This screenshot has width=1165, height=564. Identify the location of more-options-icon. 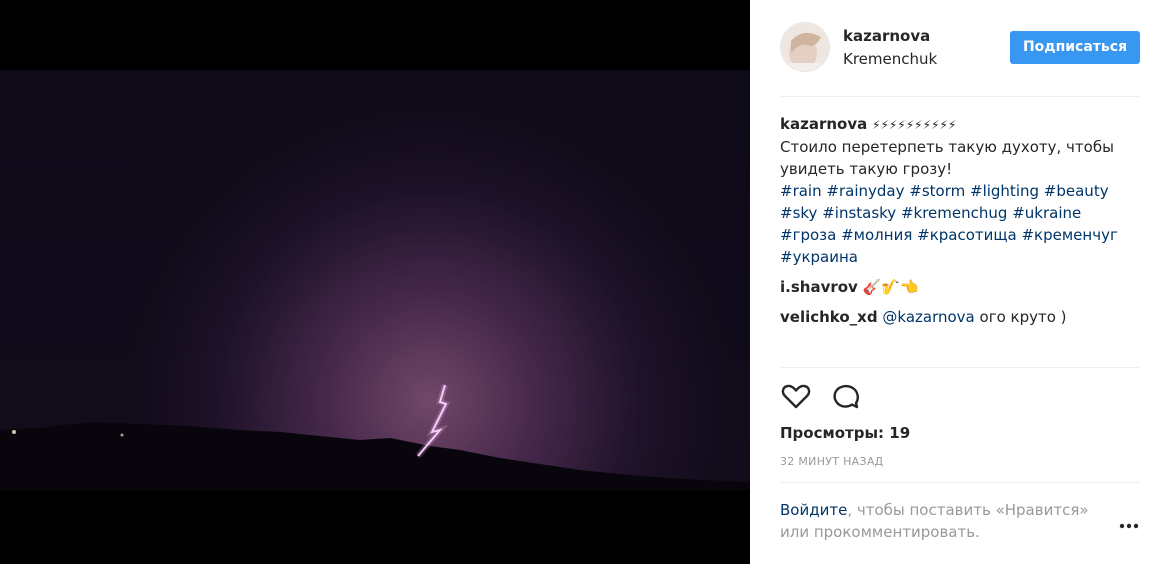
(1129, 525).